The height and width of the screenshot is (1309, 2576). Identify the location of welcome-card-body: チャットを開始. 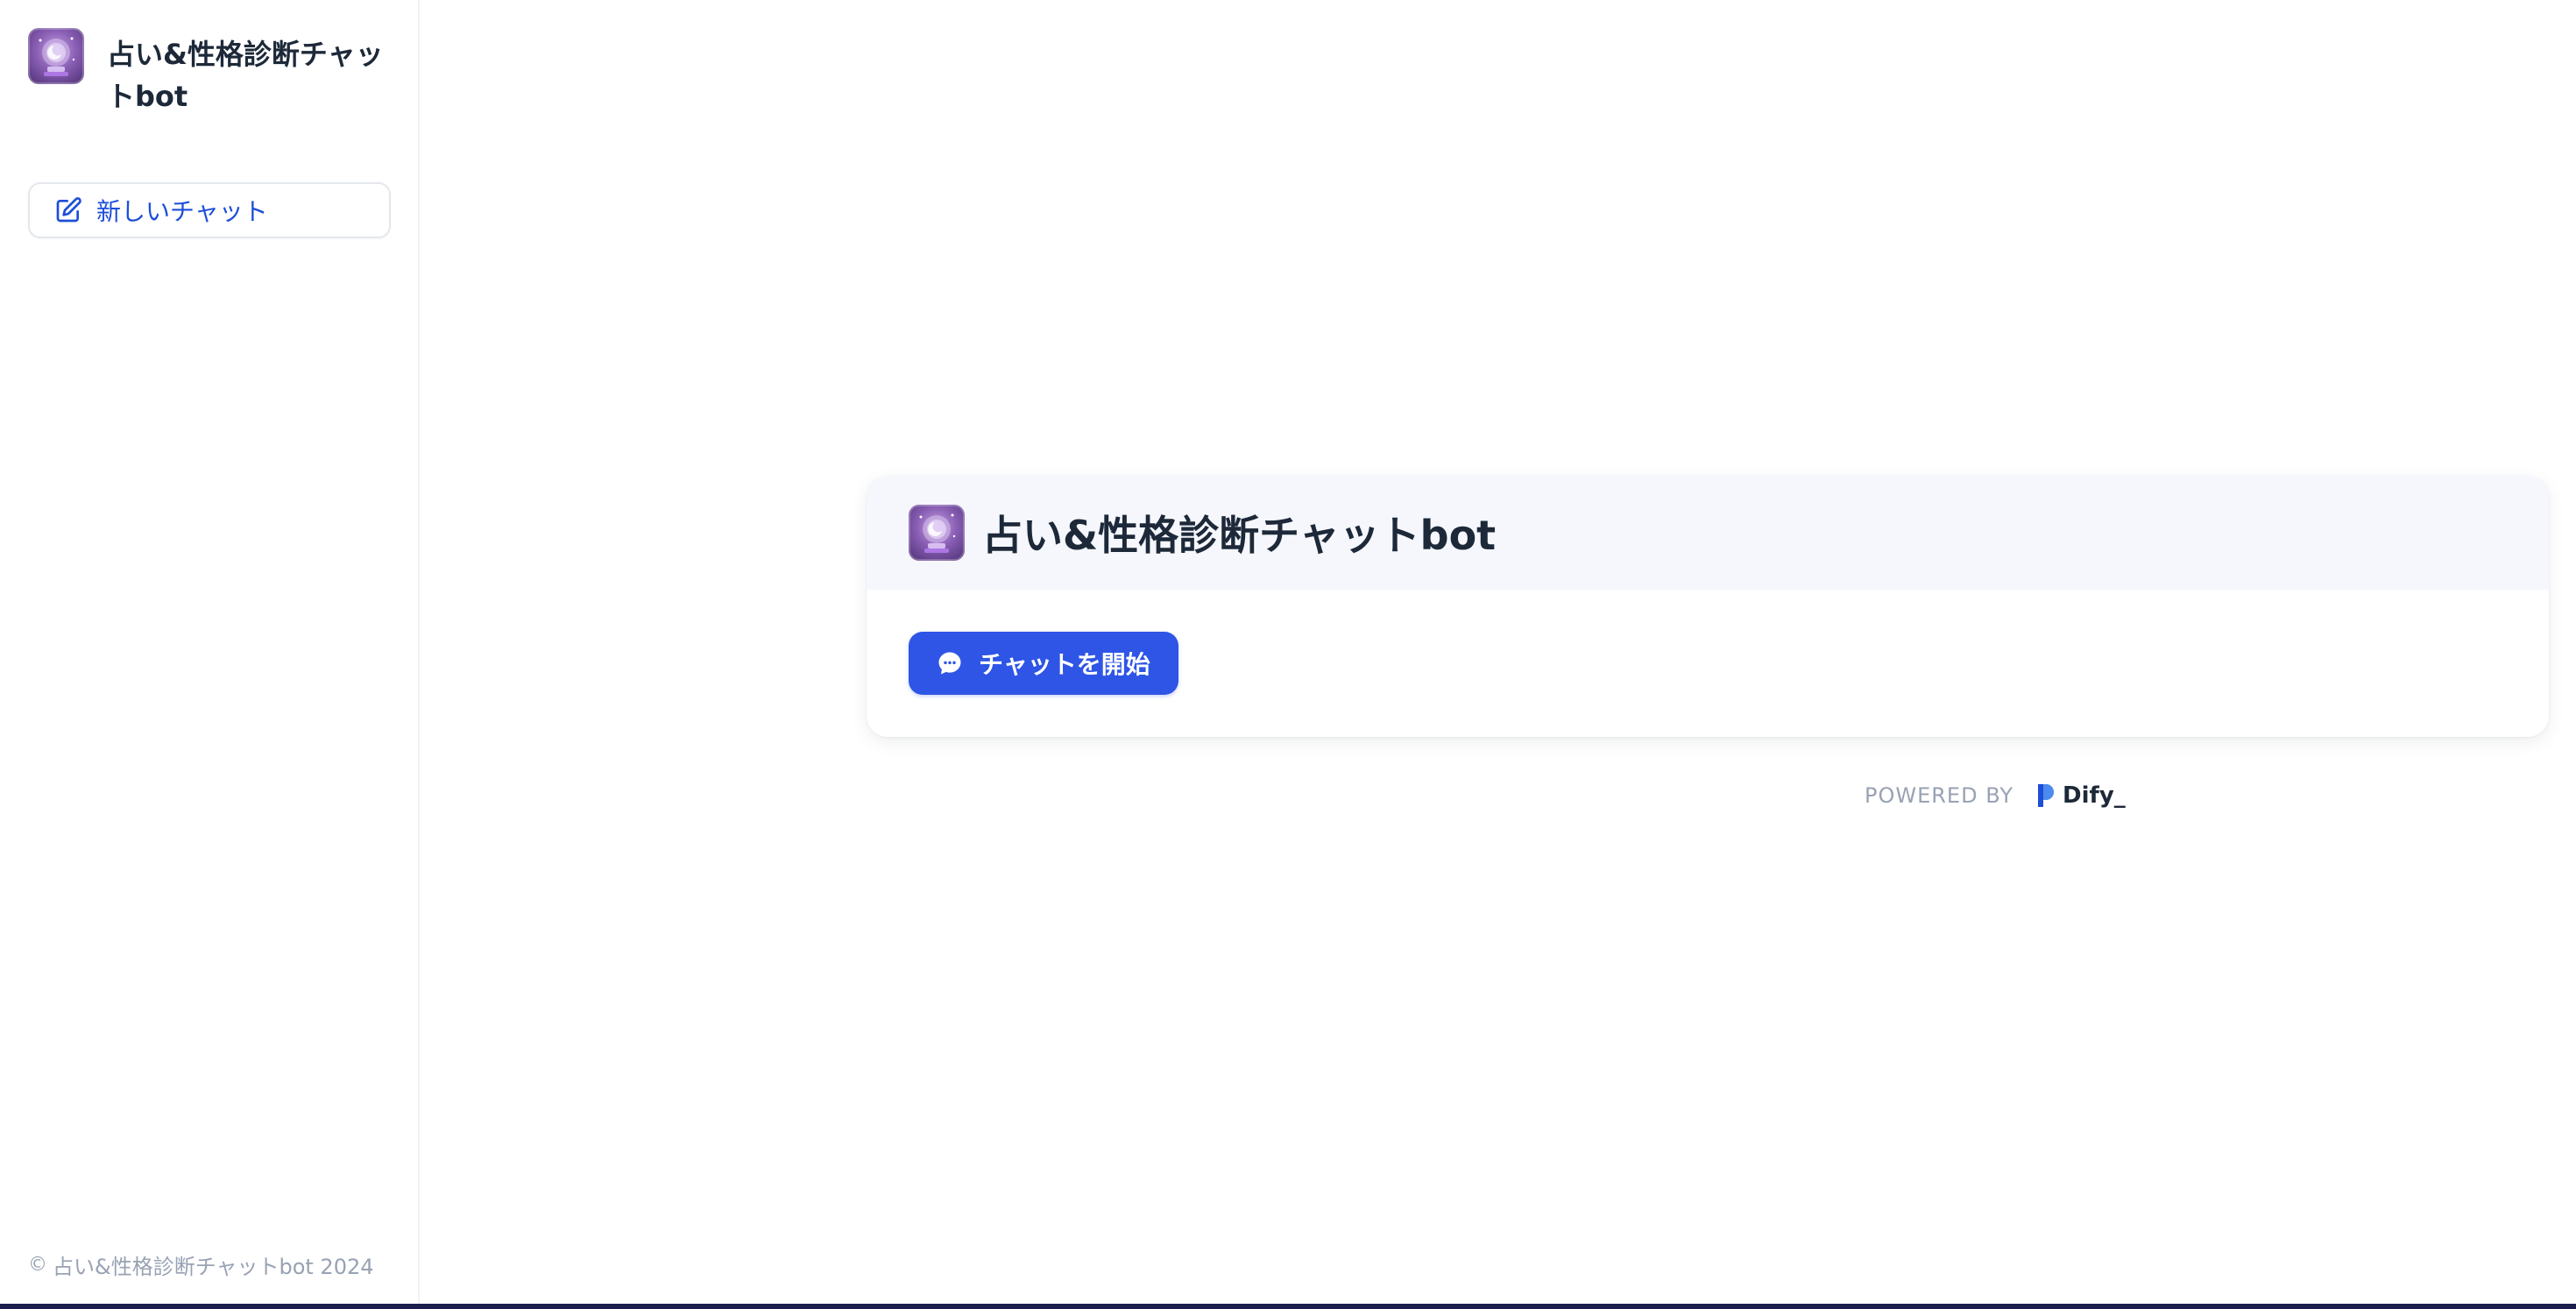
(1708, 663).